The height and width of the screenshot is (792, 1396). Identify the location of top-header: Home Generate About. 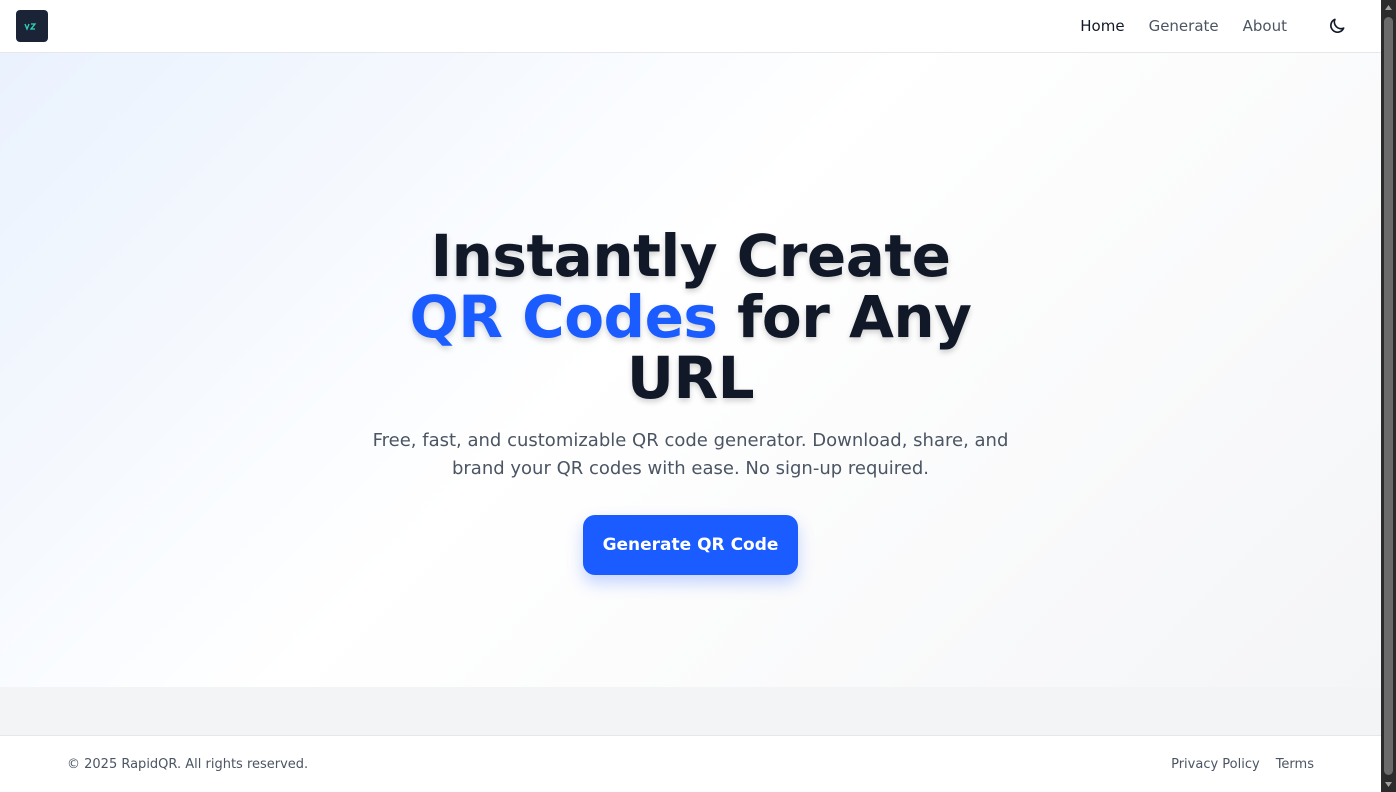
(690, 26).